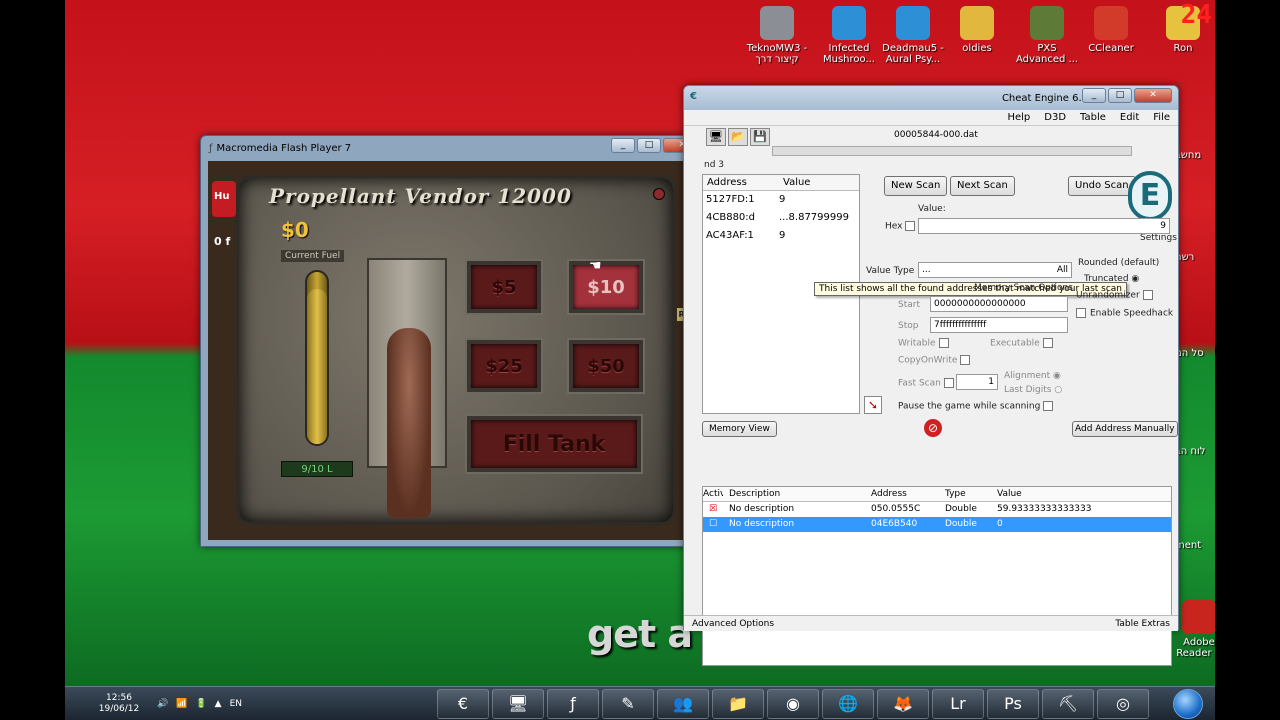 The width and height of the screenshot is (1280, 720). I want to click on maximize-button: □, so click(649, 145).